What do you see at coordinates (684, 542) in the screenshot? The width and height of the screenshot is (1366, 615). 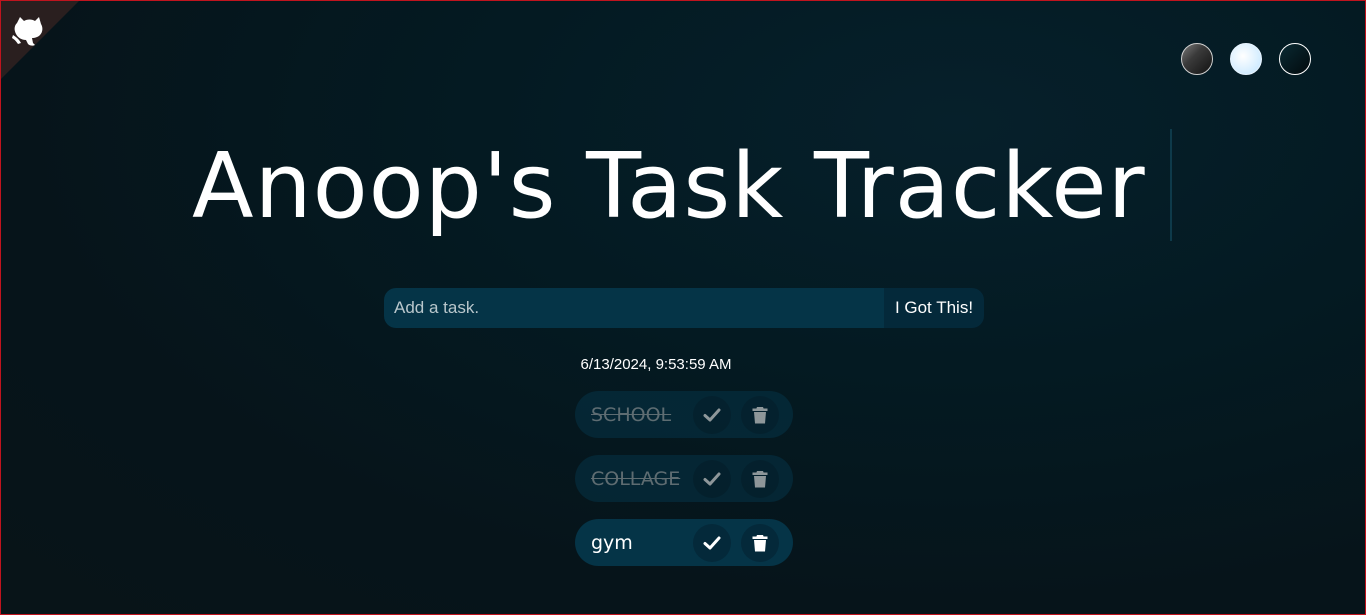 I see `todo-item: gym` at bounding box center [684, 542].